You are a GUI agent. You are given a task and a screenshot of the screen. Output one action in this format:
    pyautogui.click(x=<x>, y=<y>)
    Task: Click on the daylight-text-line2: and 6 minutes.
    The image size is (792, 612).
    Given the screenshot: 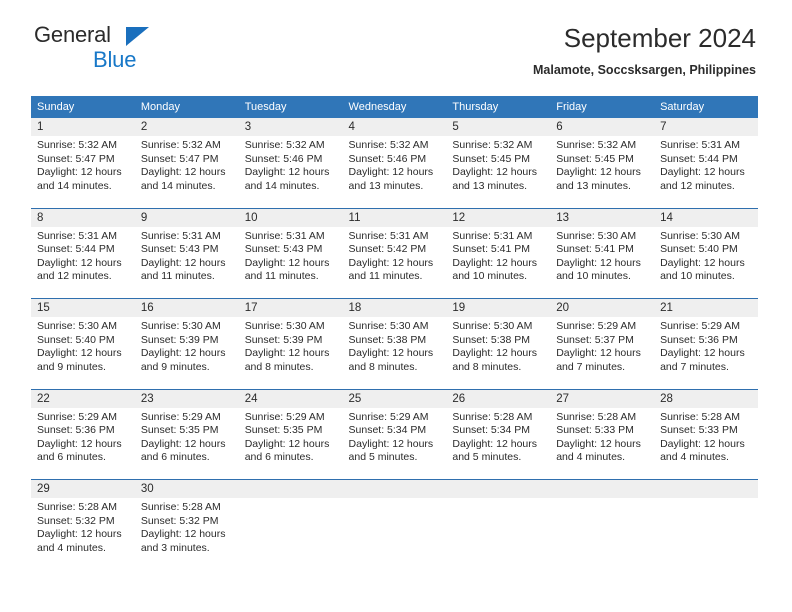 What is the action you would take?
    pyautogui.click(x=279, y=457)
    